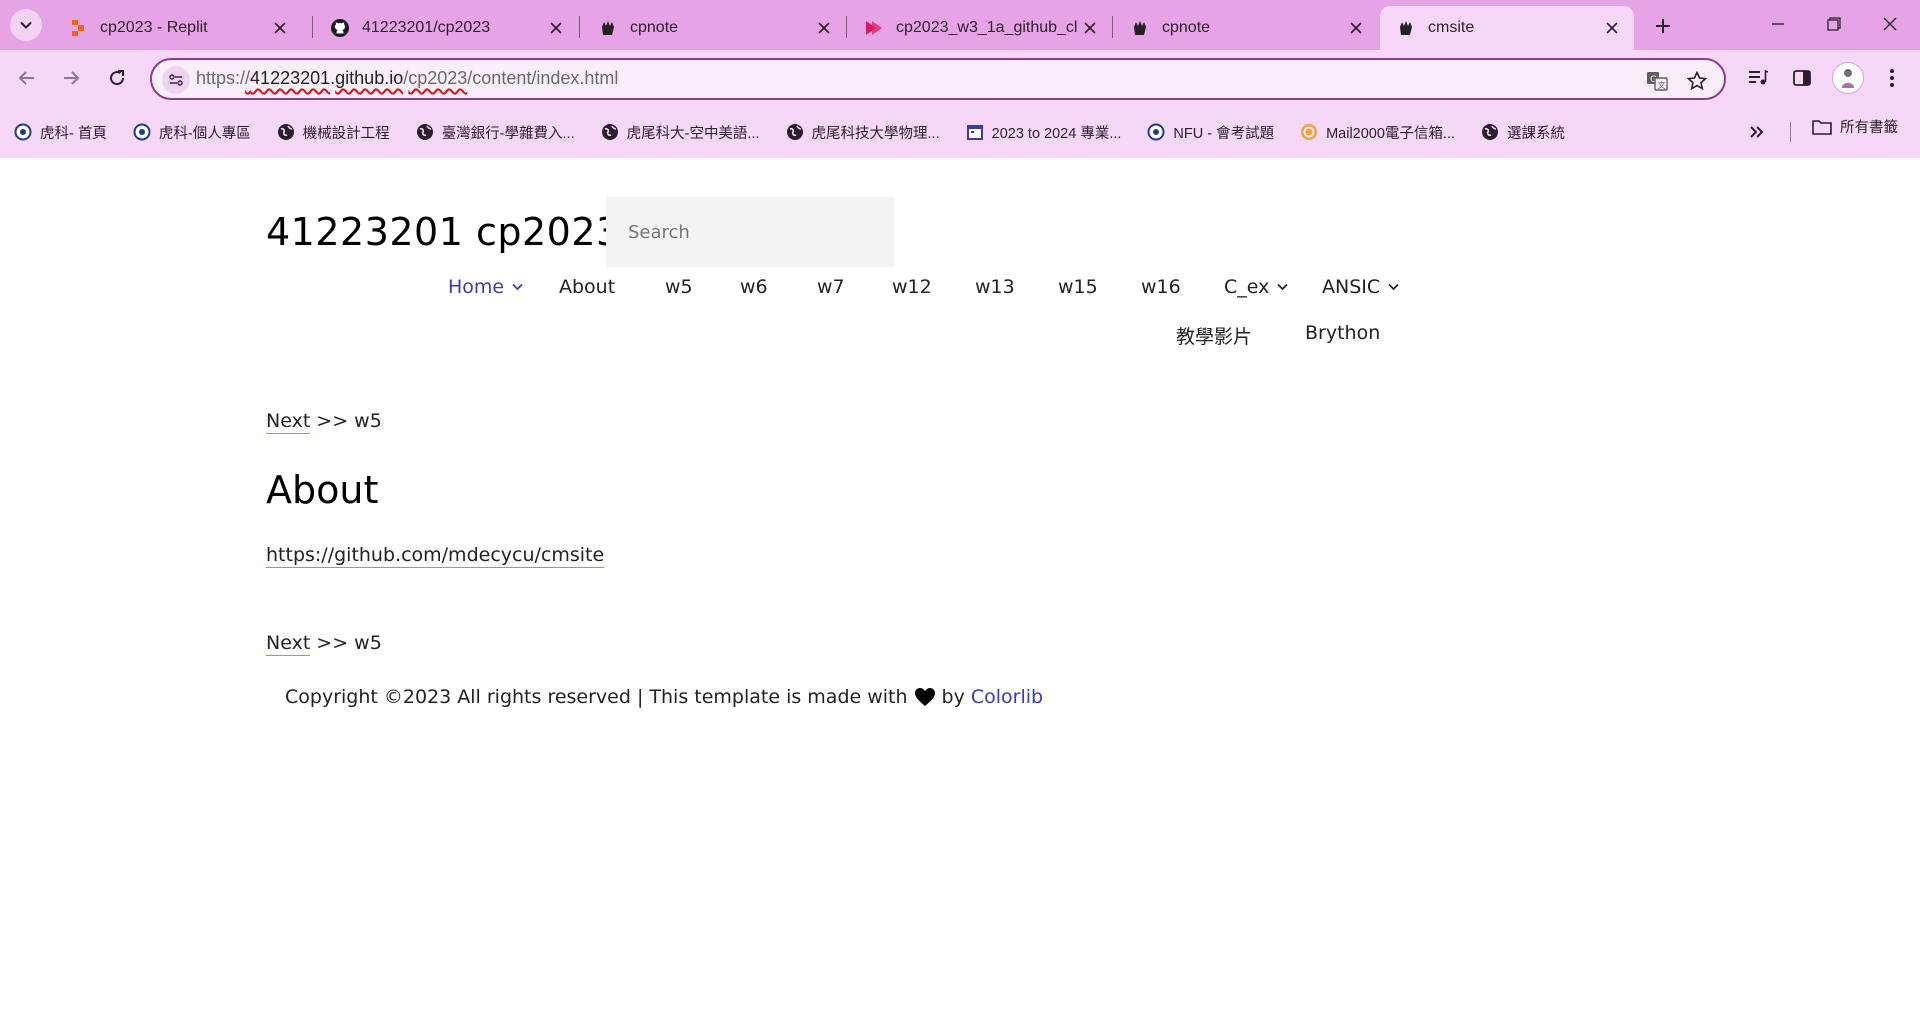 The height and width of the screenshot is (1020, 1920). I want to click on bookmark-label: 虎科-個人專區, so click(204, 133).